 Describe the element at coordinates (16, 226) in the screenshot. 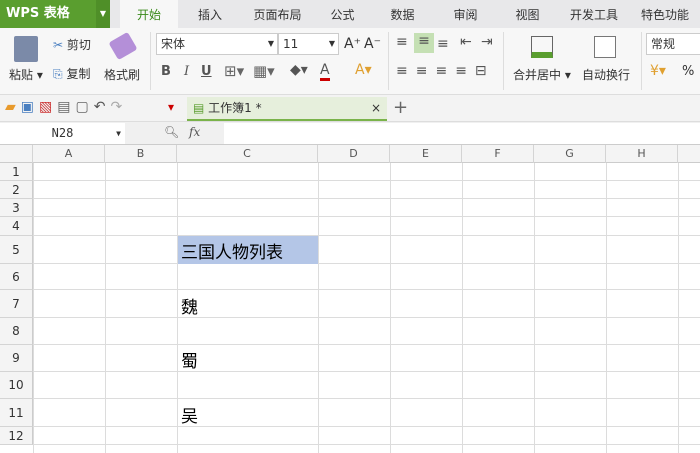

I see `row-header: 4` at that location.